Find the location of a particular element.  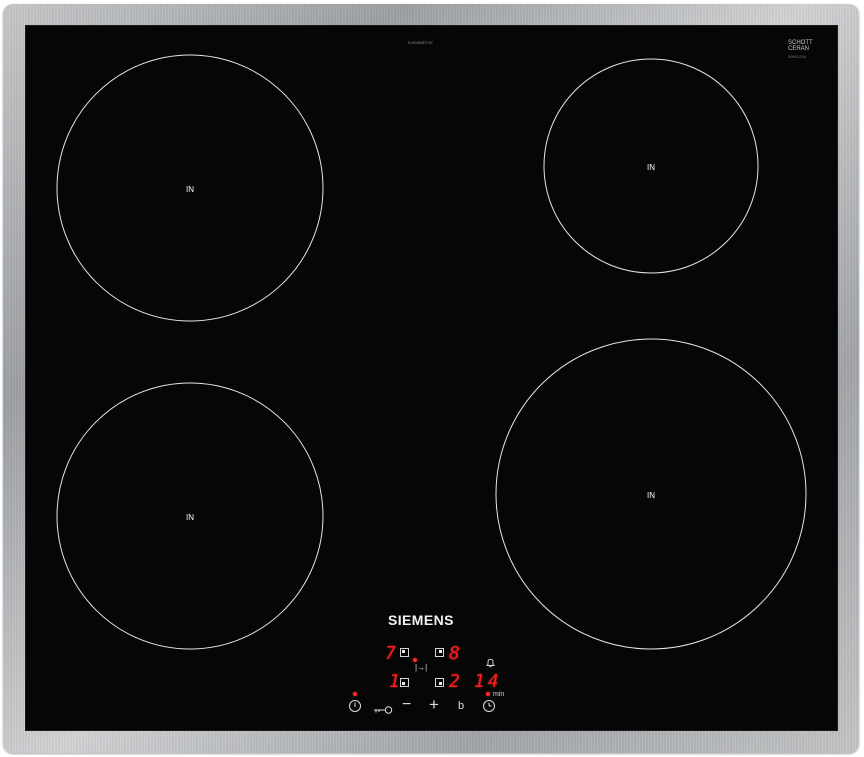

brand-logo: SIEMENS is located at coordinates (421, 620).